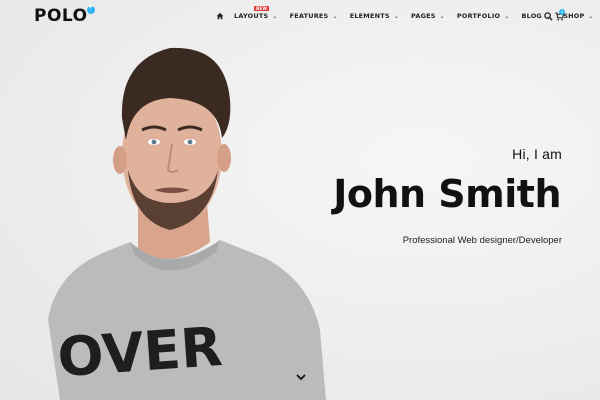  What do you see at coordinates (61, 16) in the screenshot?
I see `brand-logo: POLO` at bounding box center [61, 16].